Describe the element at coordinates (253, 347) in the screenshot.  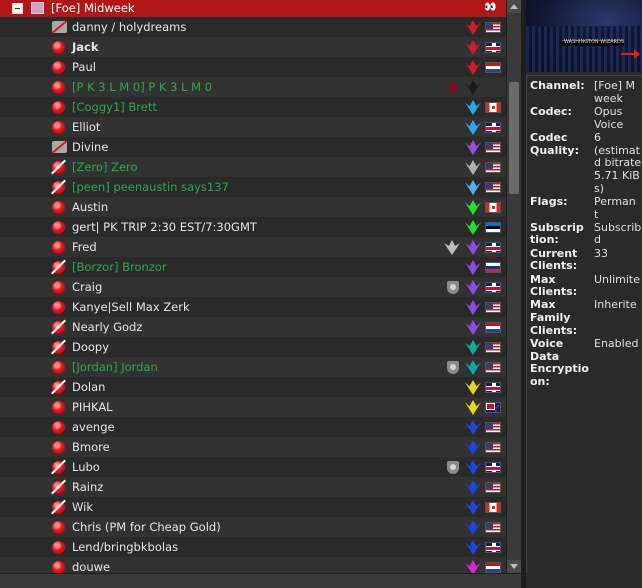
I see `client-row: Doopy` at that location.